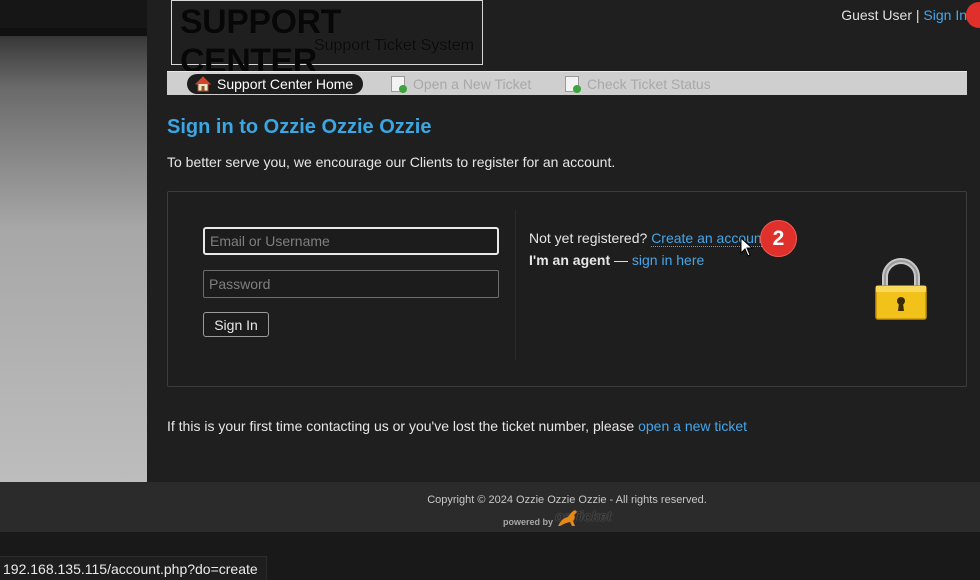 This screenshot has width=980, height=580. I want to click on ticket-status-icon, so click(573, 84).